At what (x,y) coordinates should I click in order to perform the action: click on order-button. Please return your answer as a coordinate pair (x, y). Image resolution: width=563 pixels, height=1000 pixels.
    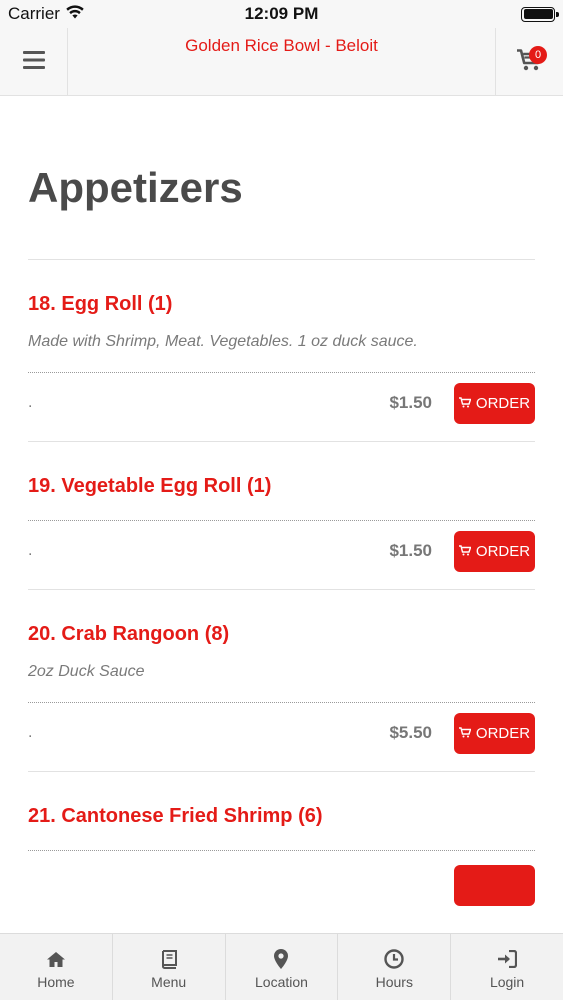
    Looking at the image, I should click on (494, 885).